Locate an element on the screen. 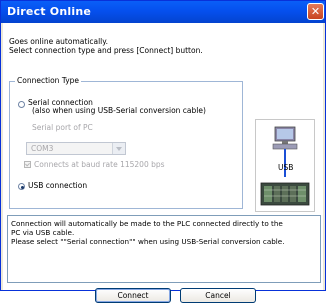 This screenshot has height=303, width=326. baud-rate-label: Connects at baud rate 115200 bps is located at coordinates (99, 164).